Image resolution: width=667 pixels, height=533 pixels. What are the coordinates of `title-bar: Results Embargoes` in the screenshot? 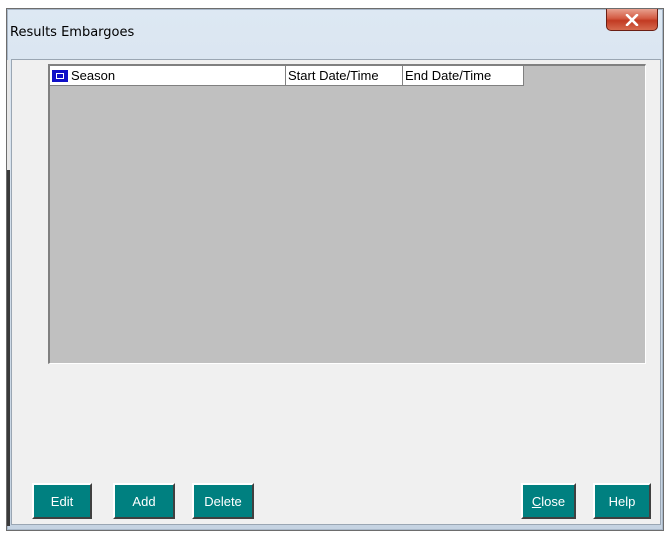 It's located at (335, 32).